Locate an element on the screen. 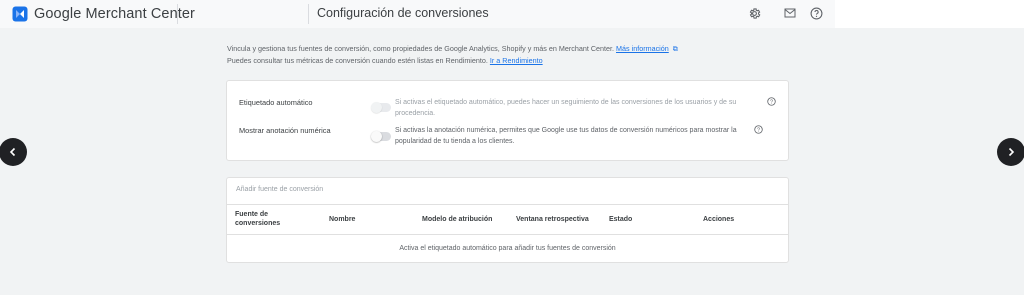 The height and width of the screenshot is (295, 1024). auto-tagging-toggle is located at coordinates (381, 107).